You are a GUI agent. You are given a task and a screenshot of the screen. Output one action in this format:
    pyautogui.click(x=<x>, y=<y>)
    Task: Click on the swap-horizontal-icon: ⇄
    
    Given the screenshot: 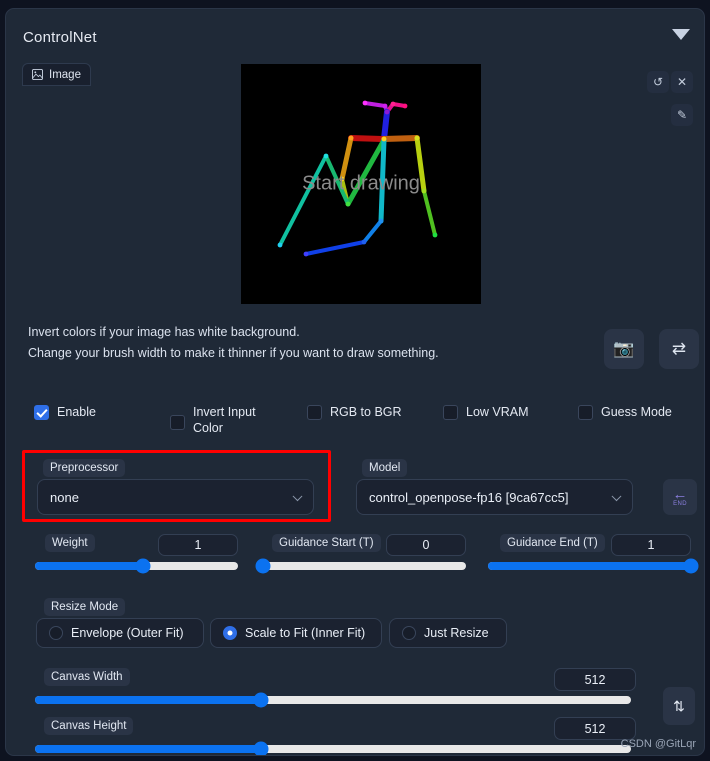 What is the action you would take?
    pyautogui.click(x=679, y=349)
    